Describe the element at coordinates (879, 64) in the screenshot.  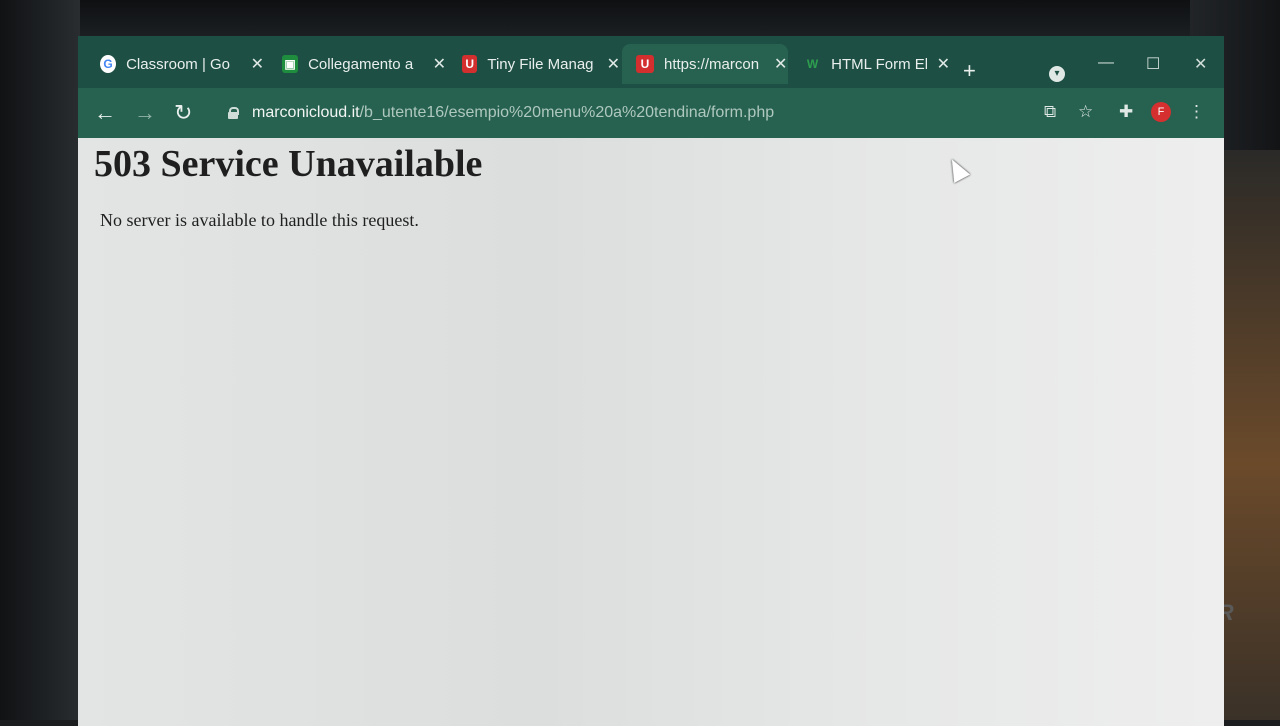
I see `tab-title: HTML Form Ele` at that location.